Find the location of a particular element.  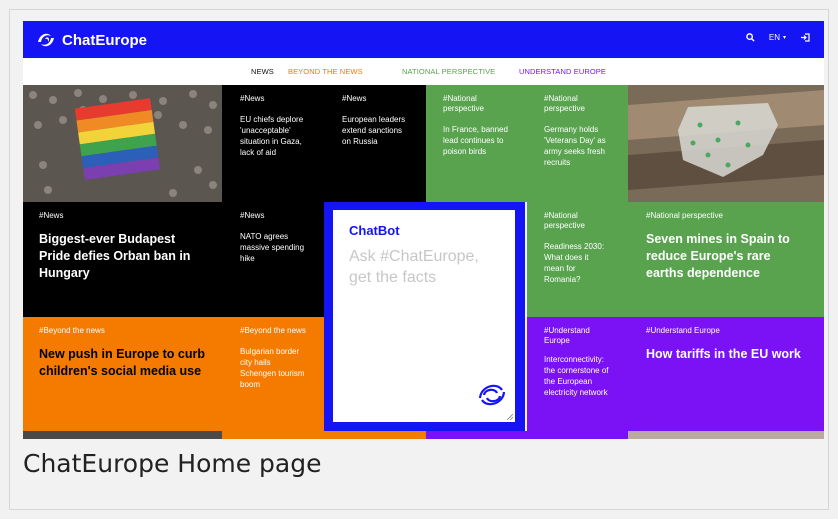

mine-image is located at coordinates (726, 143).